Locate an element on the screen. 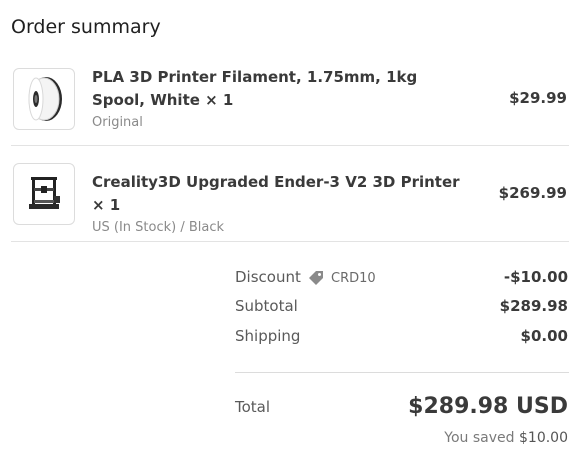  savings-text: You saved $10.00 is located at coordinates (506, 438).